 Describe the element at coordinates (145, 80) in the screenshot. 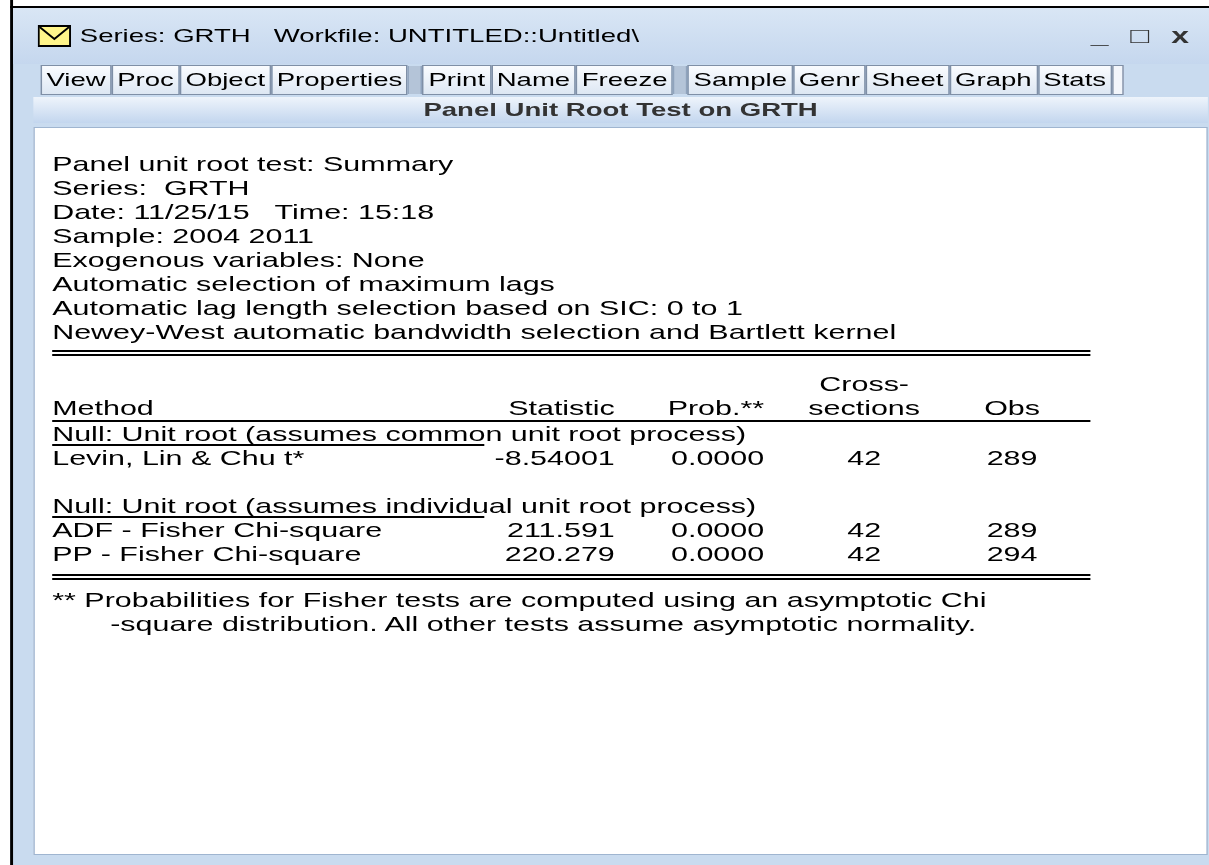

I see `toolbar-button: Proc` at that location.